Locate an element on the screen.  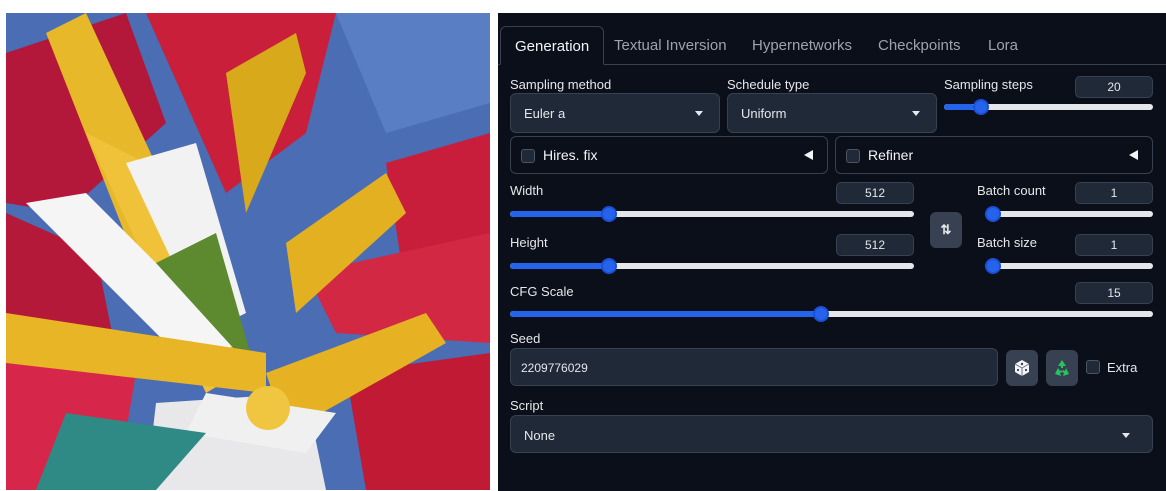
seed-value: 2209776029 is located at coordinates (554, 368).